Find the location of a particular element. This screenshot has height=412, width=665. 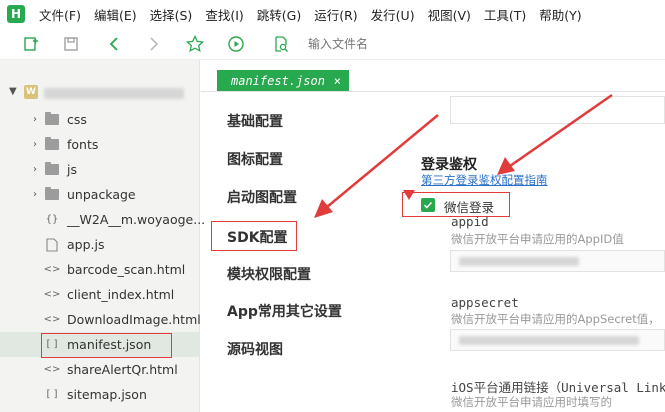

js-file-icon is located at coordinates (52, 245).